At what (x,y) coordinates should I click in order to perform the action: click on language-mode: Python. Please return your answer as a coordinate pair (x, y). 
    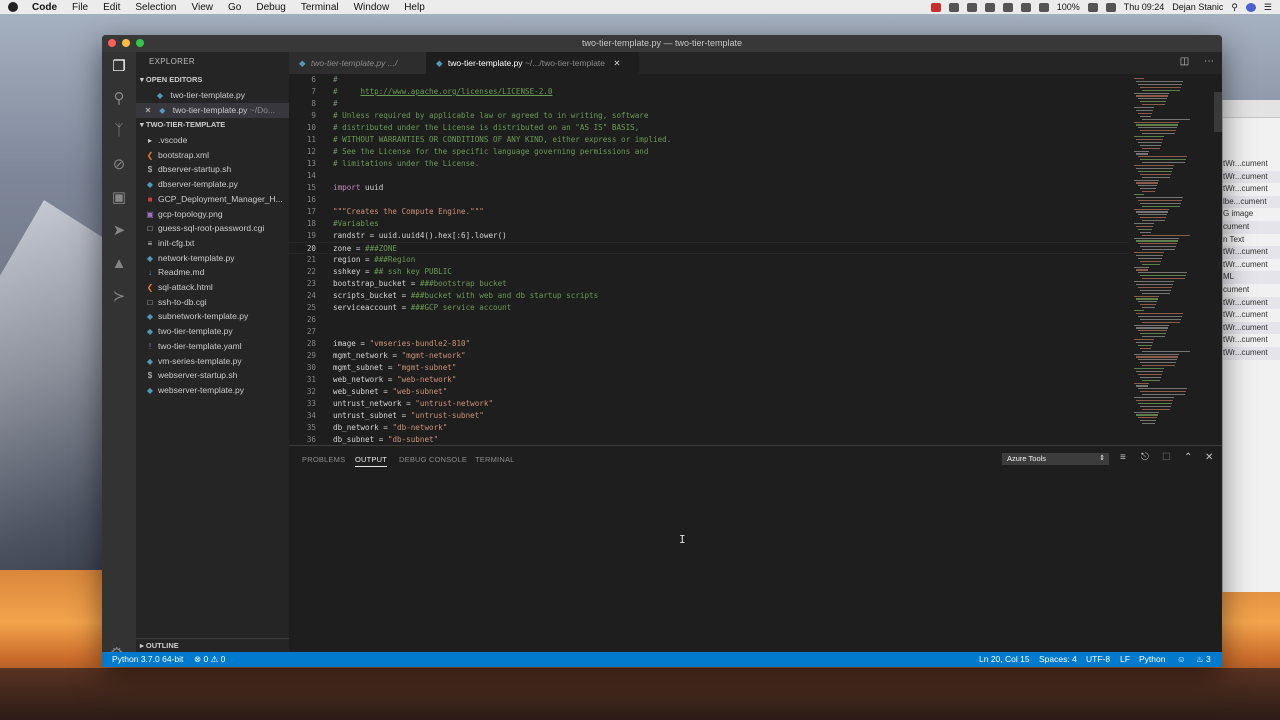
    Looking at the image, I should click on (1152, 659).